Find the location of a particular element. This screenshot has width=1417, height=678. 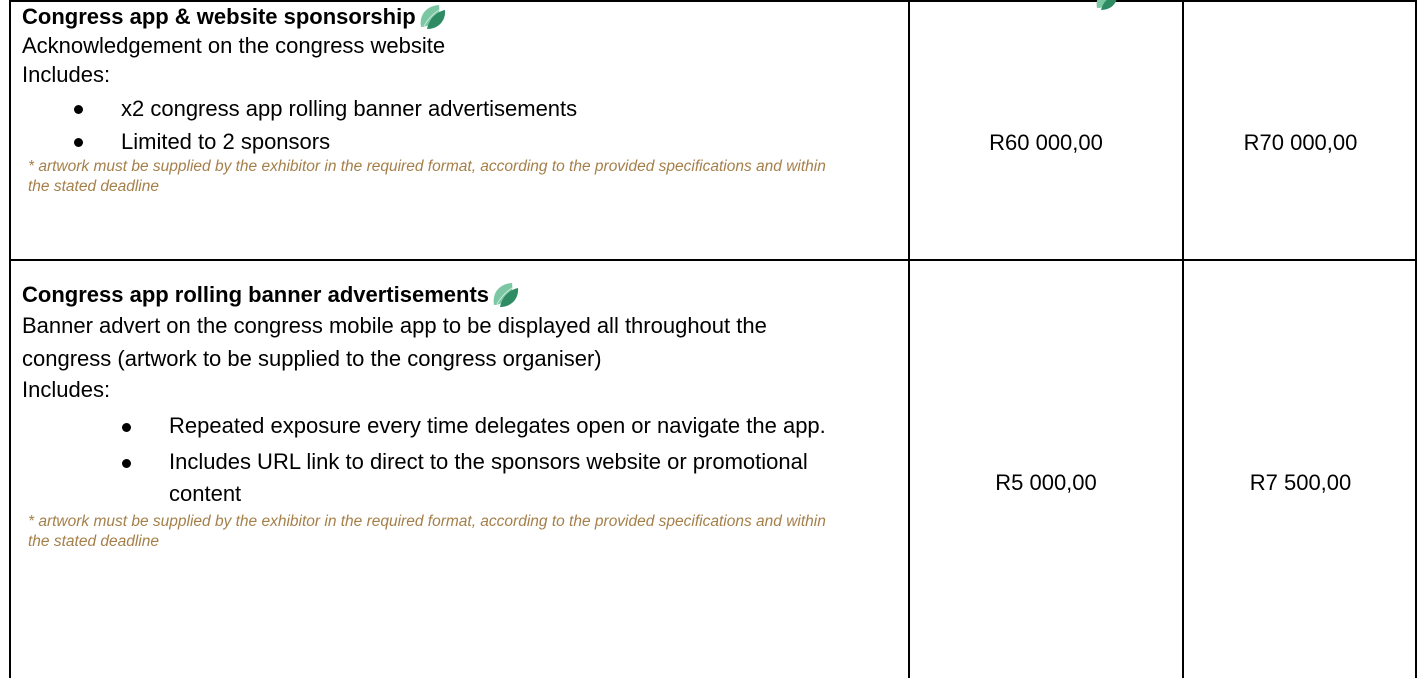

price-column-2: R70 000,00 is located at coordinates (1300, 142).